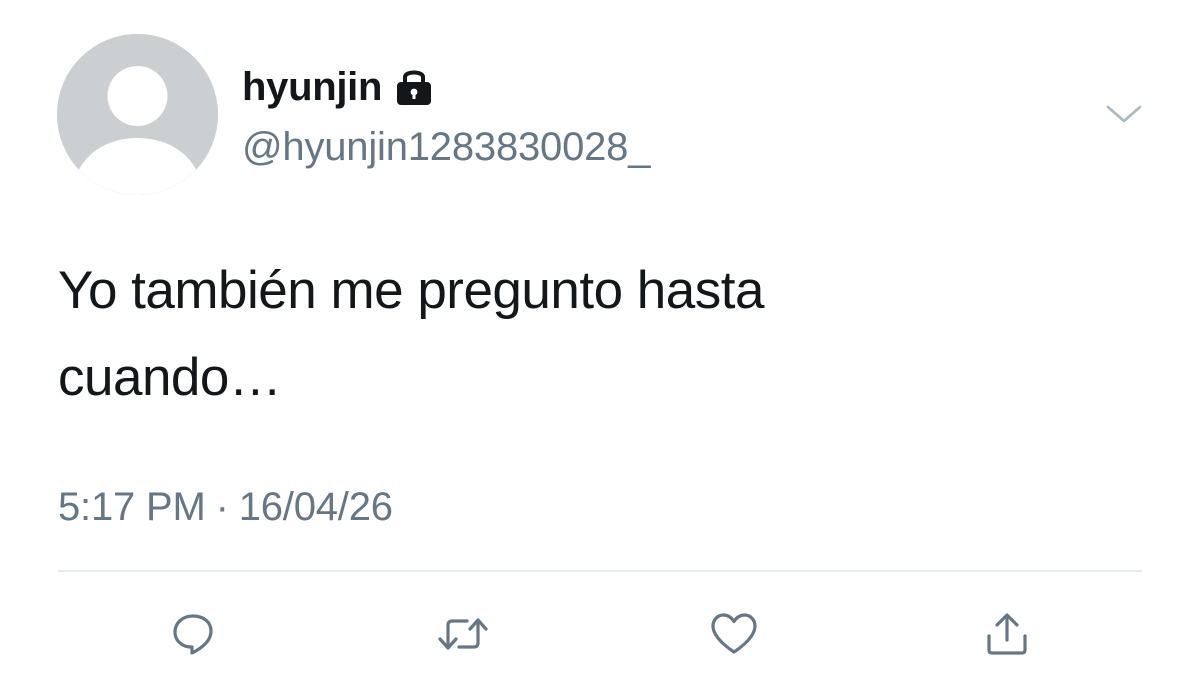 This screenshot has height=699, width=1200. I want to click on tweet-timestamp: 5:17 PM · 16/04/26, so click(225, 507).